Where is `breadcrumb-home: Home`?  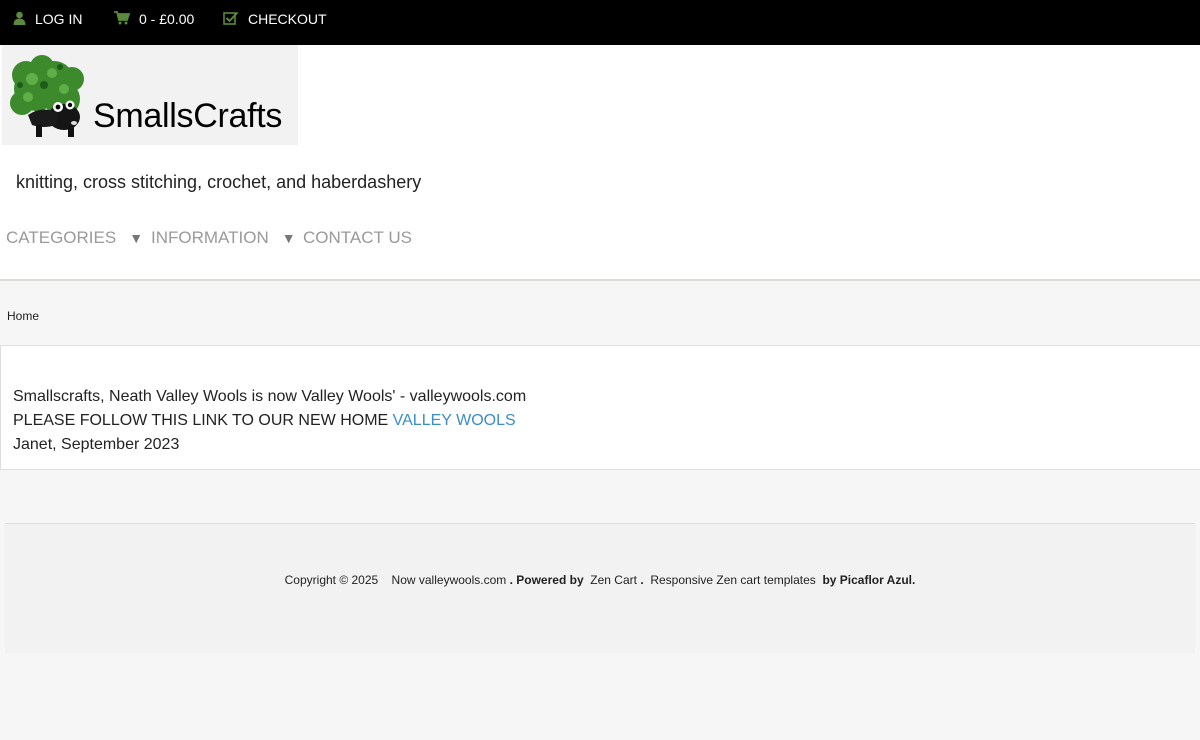 breadcrumb-home: Home is located at coordinates (23, 316).